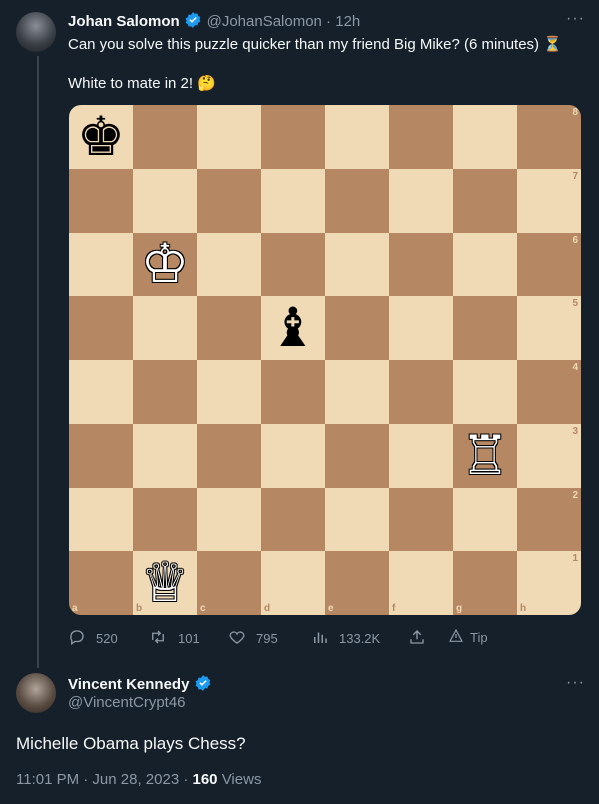  What do you see at coordinates (549, 583) in the screenshot?
I see `square-h1: 1h` at bounding box center [549, 583].